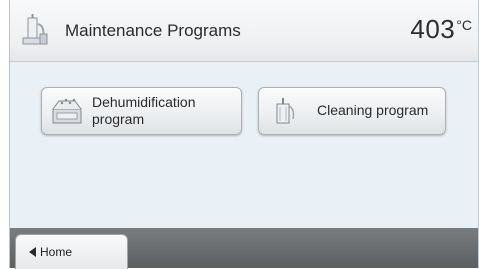 The width and height of the screenshot is (479, 269). I want to click on maintenance-icon, so click(35, 29).